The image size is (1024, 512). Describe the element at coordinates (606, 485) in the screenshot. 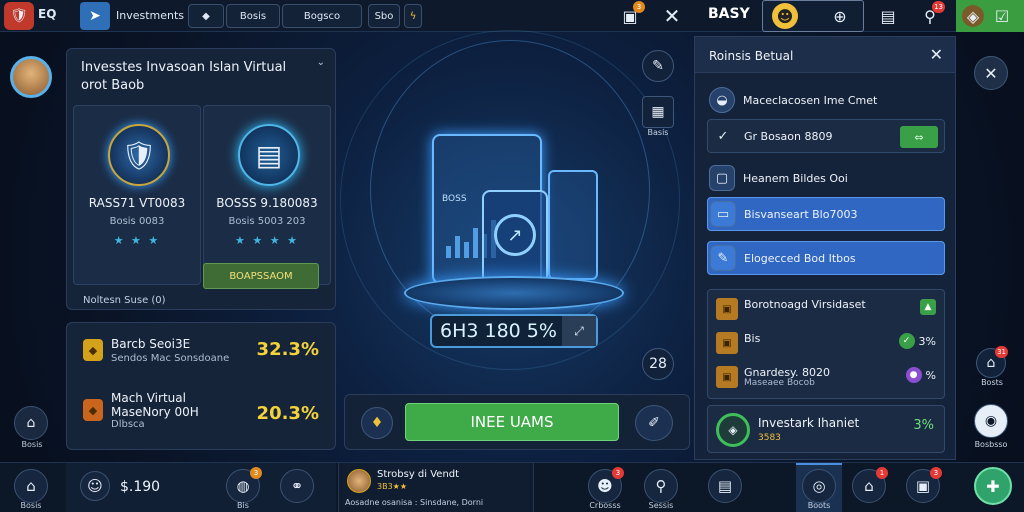

I see `chat-icon: ☻ 3` at that location.